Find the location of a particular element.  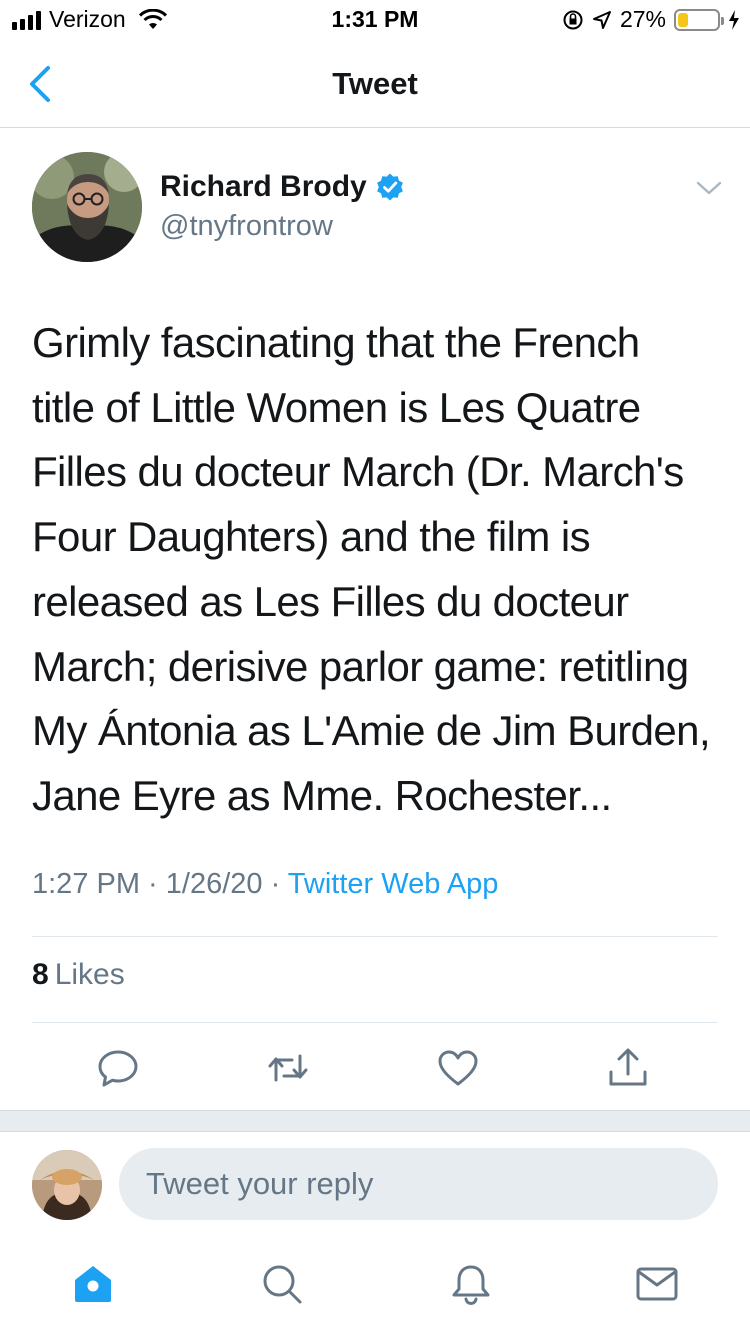

verified-badge-icon is located at coordinates (389, 187).